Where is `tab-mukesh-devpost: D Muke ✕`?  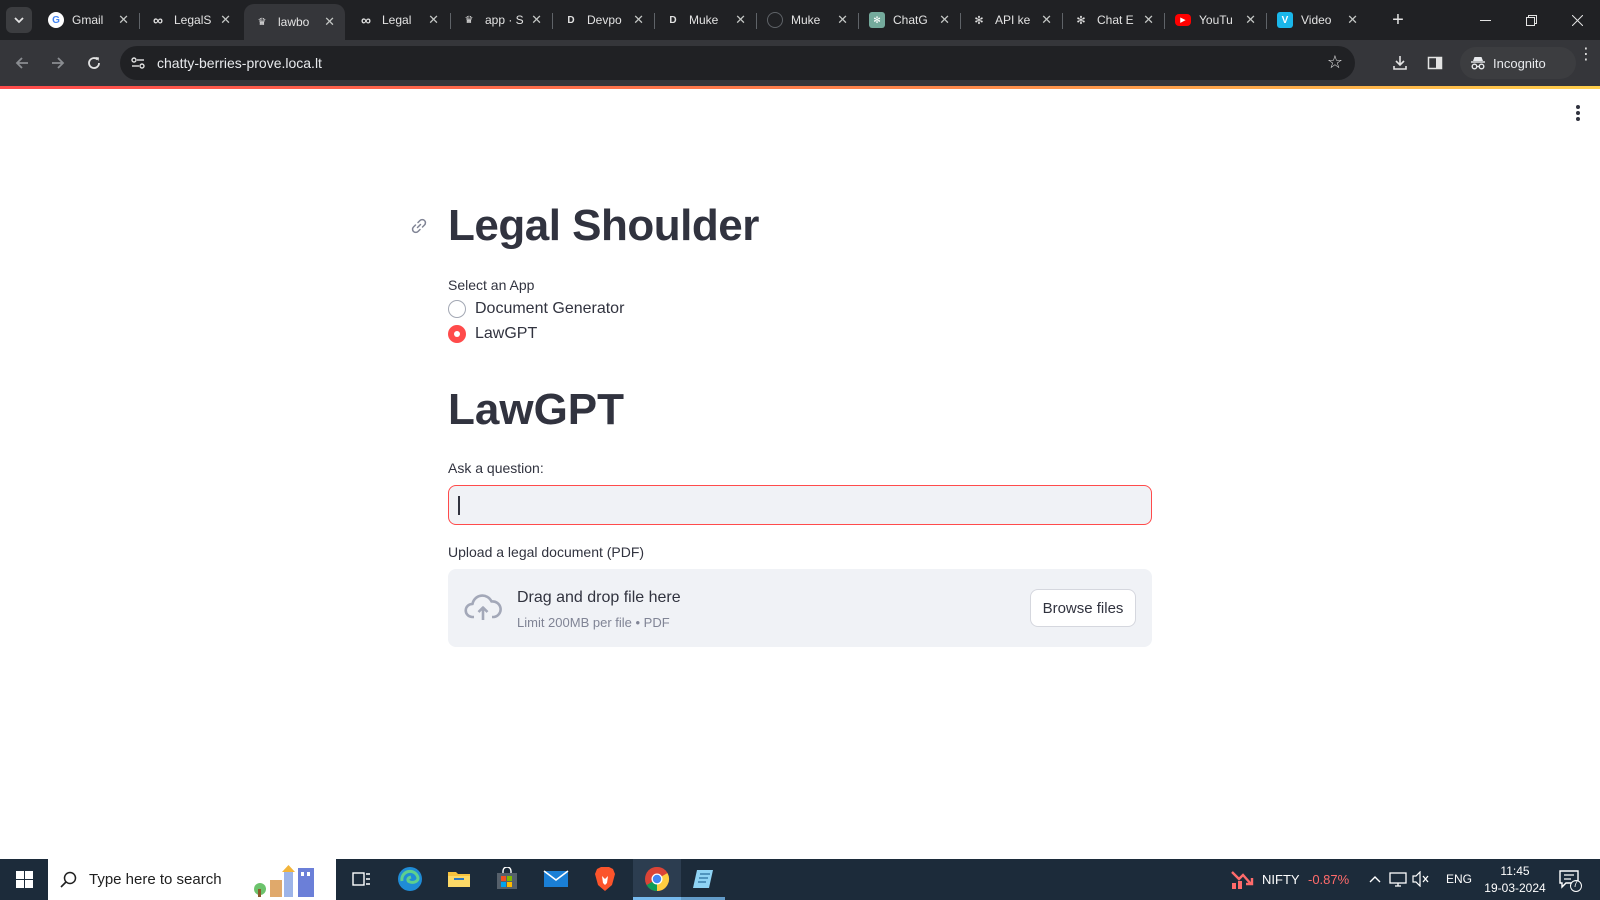 tab-mukesh-devpost: D Muke ✕ is located at coordinates (705, 20).